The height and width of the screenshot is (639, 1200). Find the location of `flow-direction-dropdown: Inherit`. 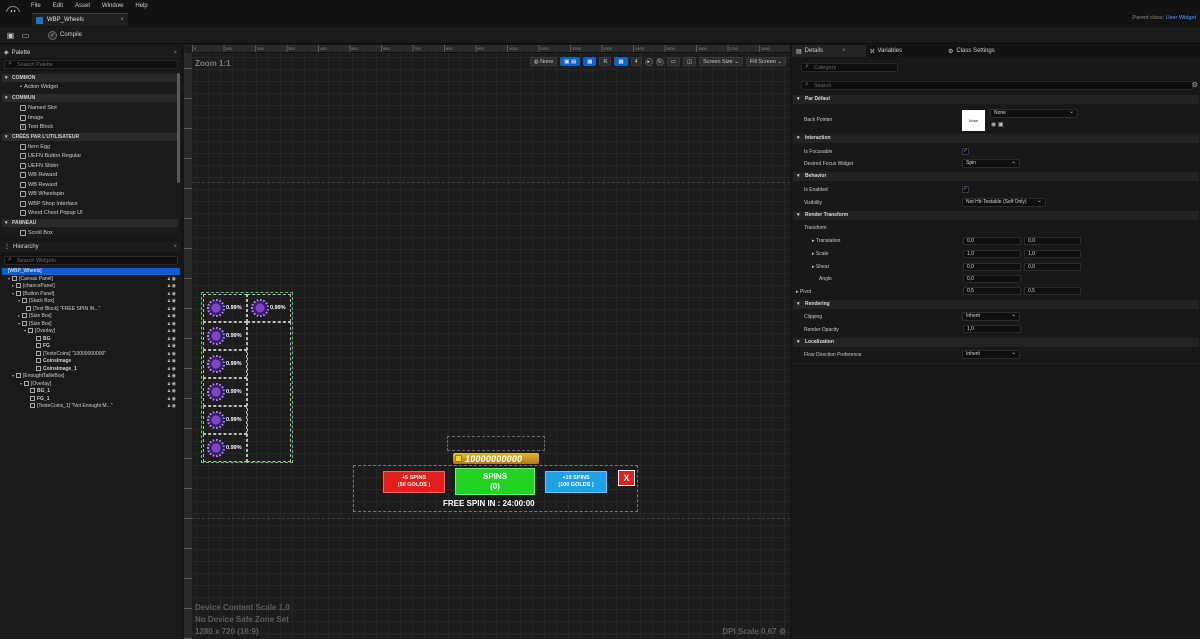

flow-direction-dropdown: Inherit is located at coordinates (991, 354).